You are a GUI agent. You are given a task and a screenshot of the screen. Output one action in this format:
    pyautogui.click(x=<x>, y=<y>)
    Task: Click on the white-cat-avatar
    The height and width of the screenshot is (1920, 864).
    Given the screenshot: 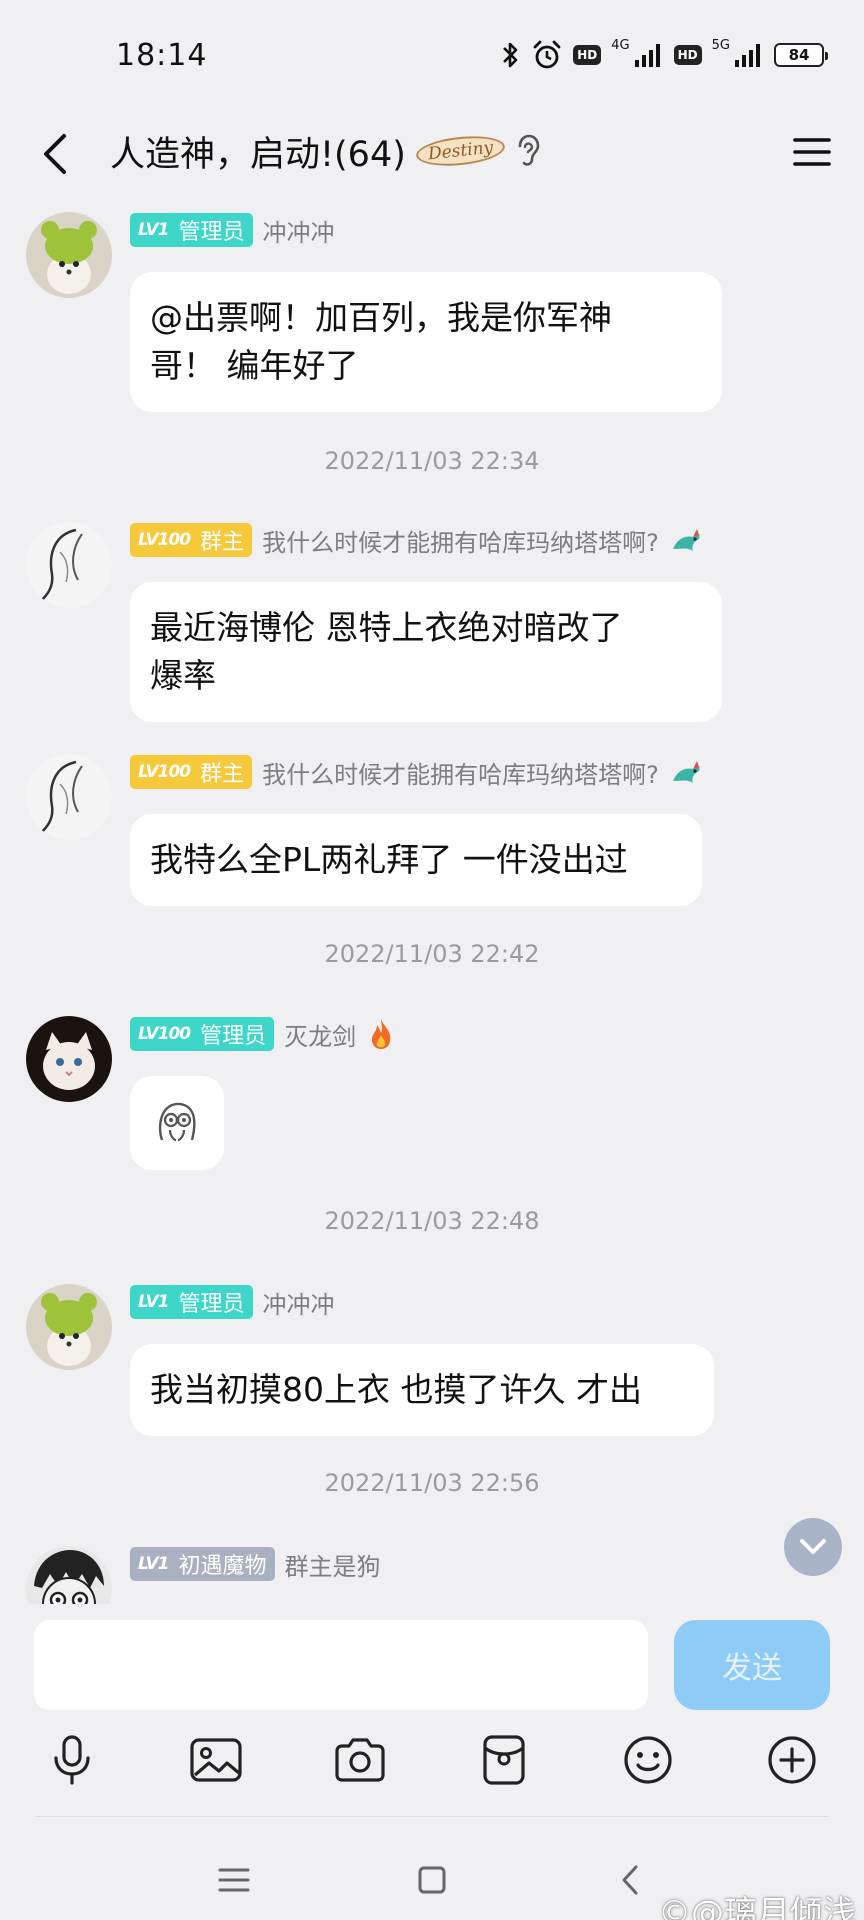 What is the action you would take?
    pyautogui.click(x=69, y=1059)
    